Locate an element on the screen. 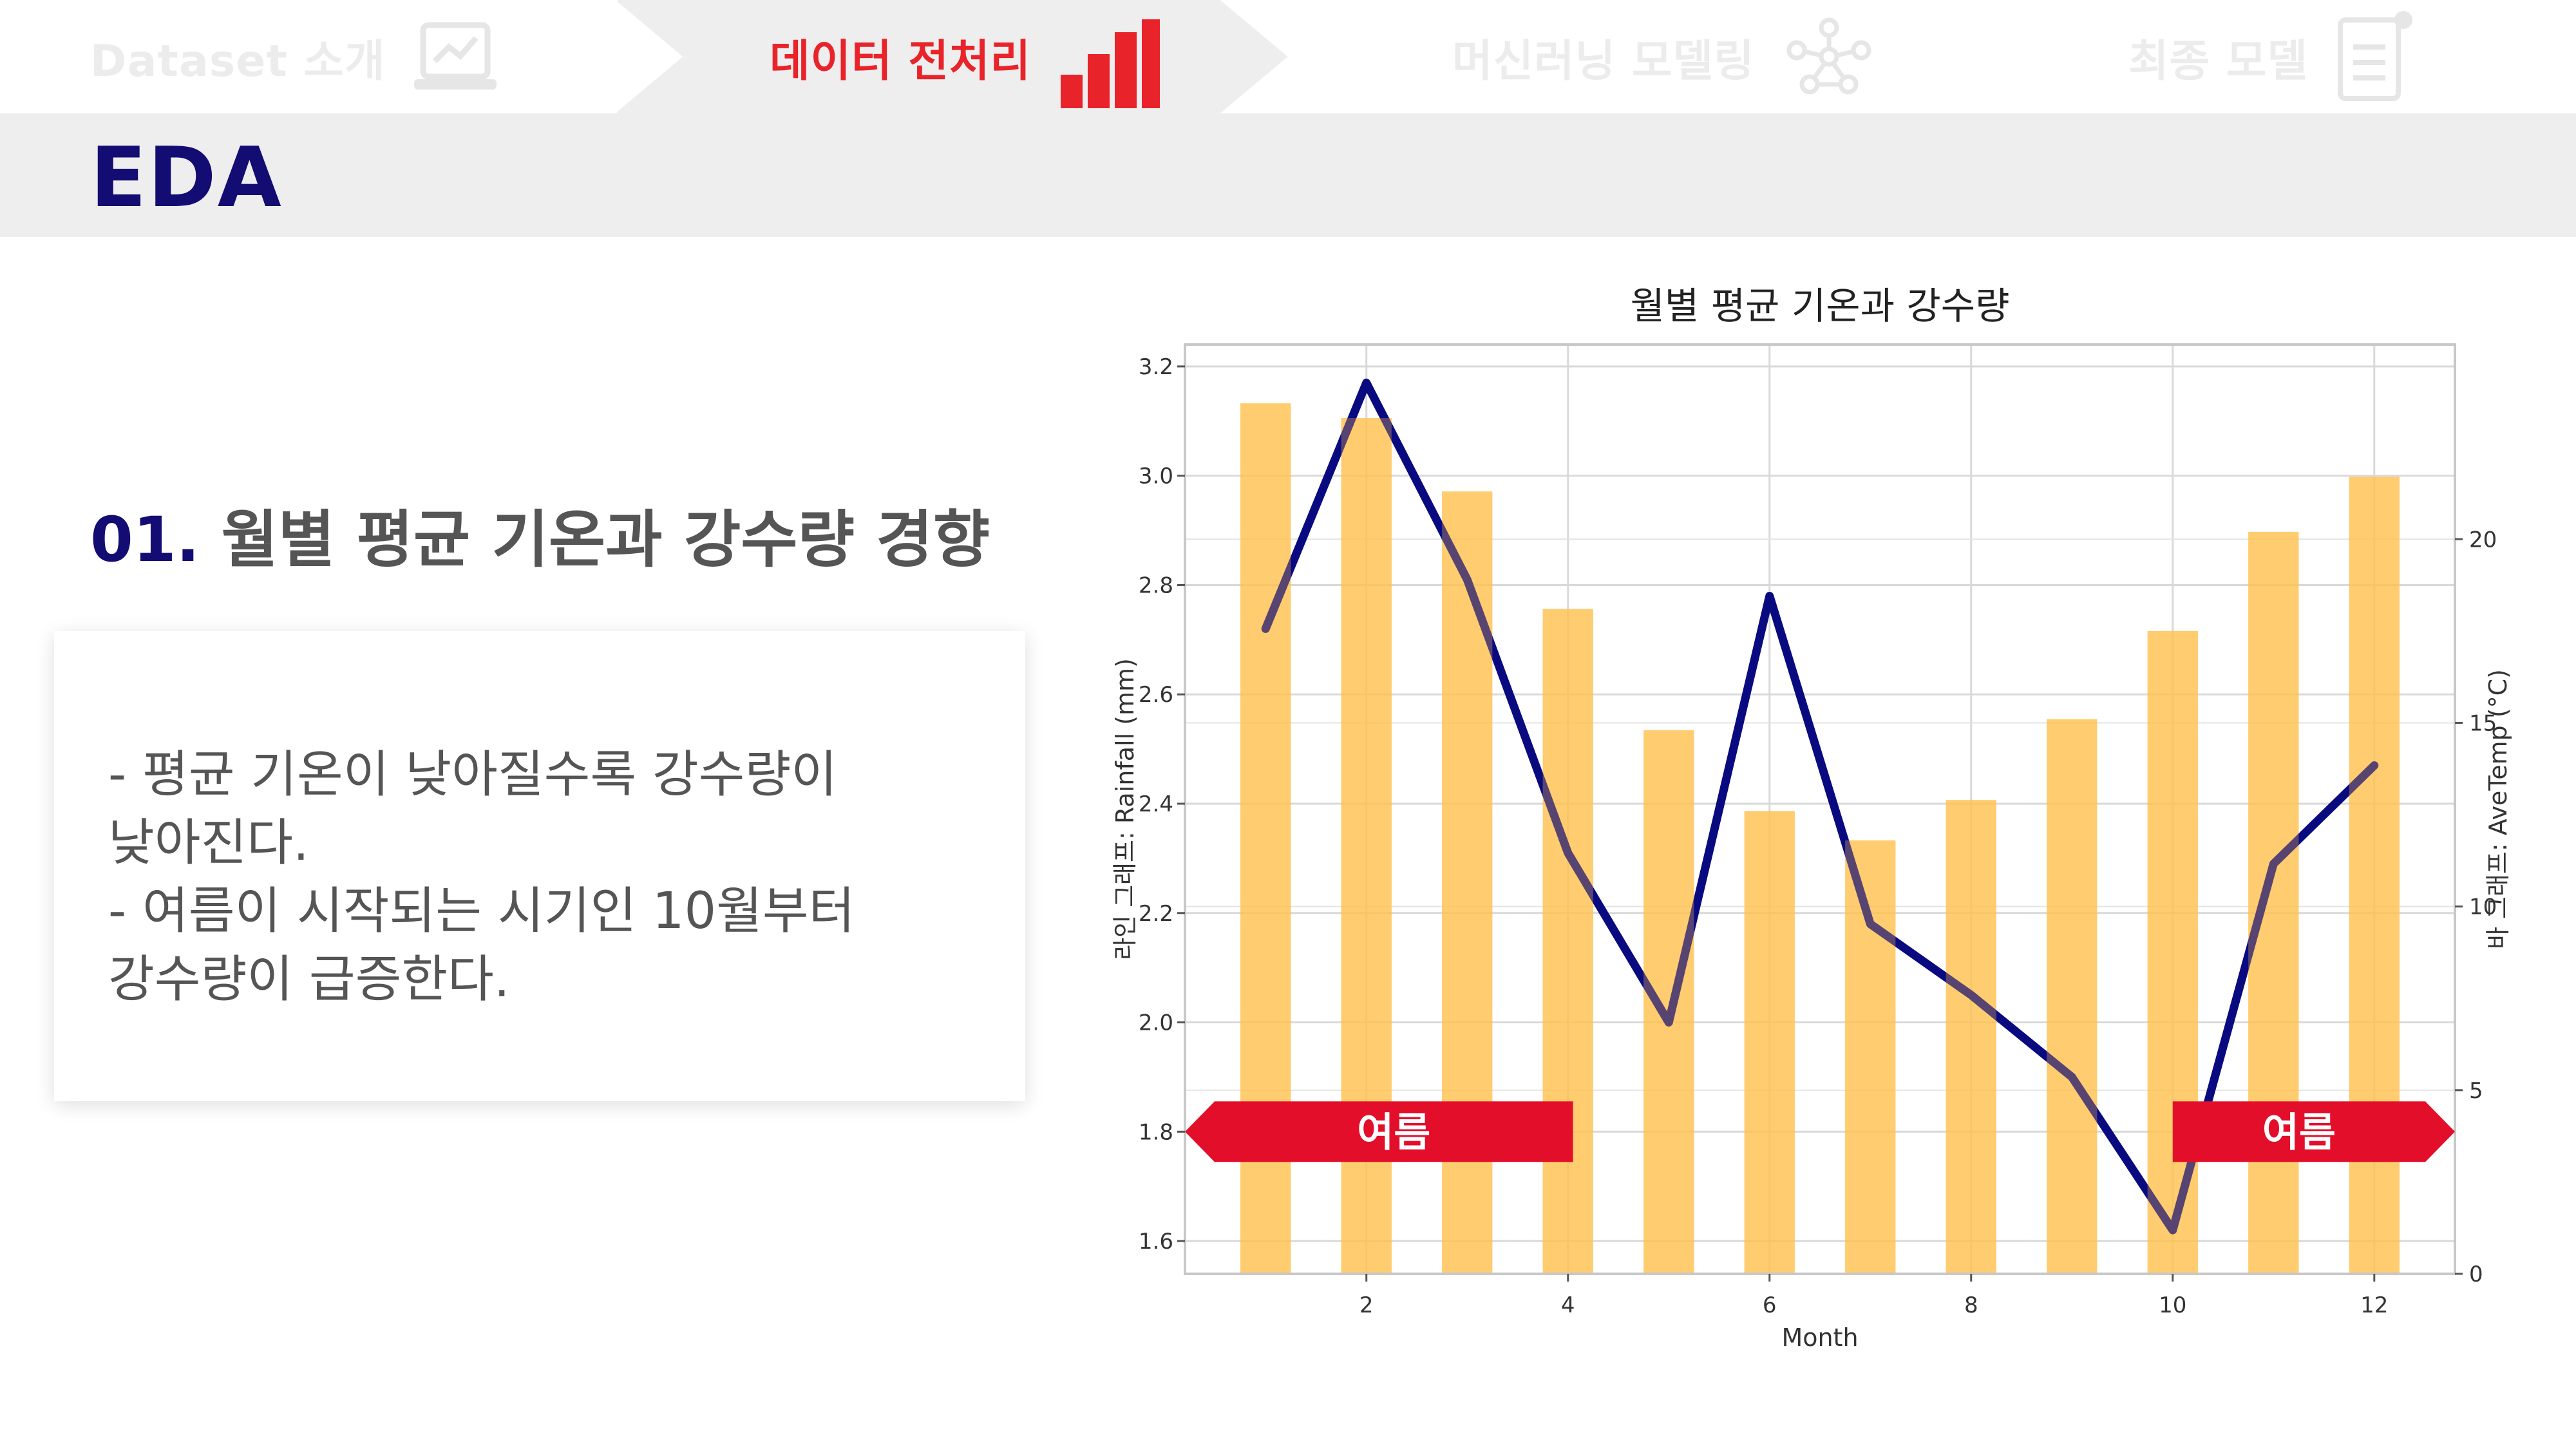 The width and height of the screenshot is (2576, 1449). chart-title: 월별 평균 기온과 강수량 is located at coordinates (1820, 306).